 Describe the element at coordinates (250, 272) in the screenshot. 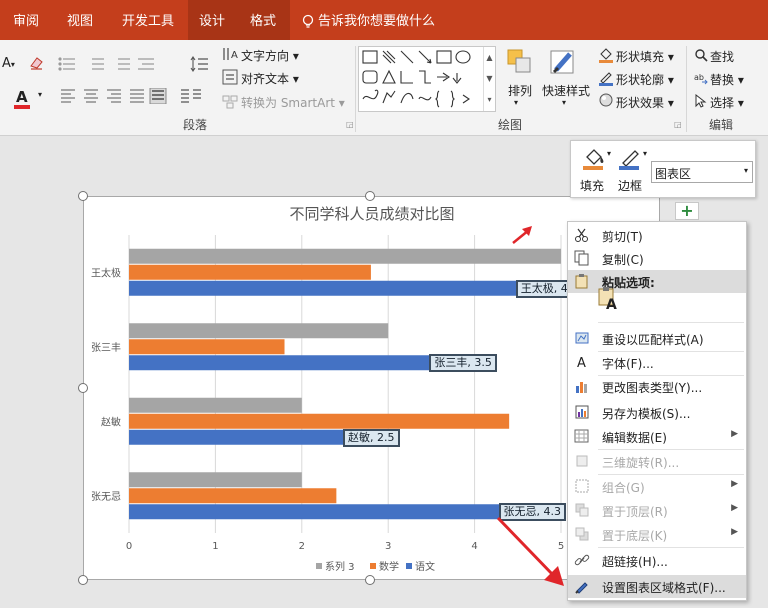

I see `bar-数学-0` at that location.